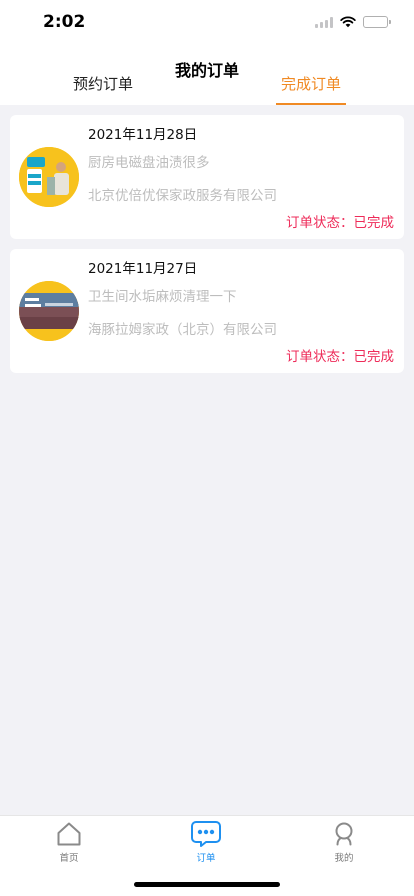  I want to click on status-icons, so click(353, 22).